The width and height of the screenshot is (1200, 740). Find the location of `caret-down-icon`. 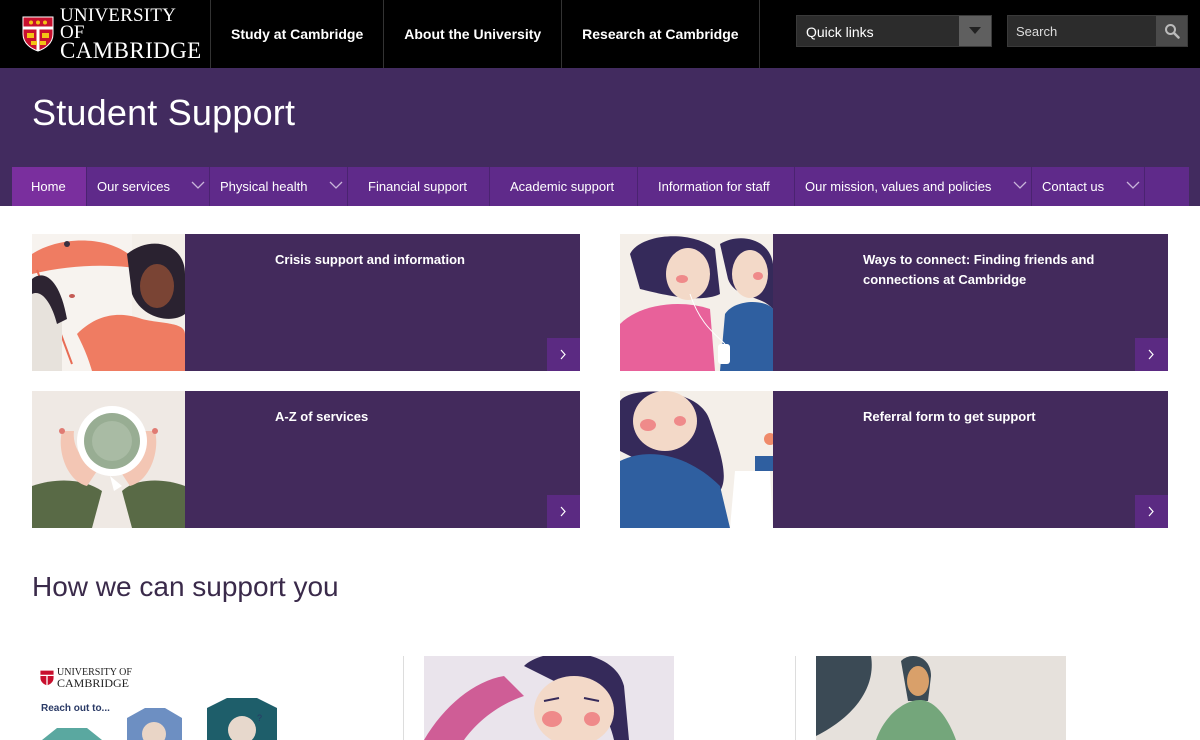

caret-down-icon is located at coordinates (975, 30).